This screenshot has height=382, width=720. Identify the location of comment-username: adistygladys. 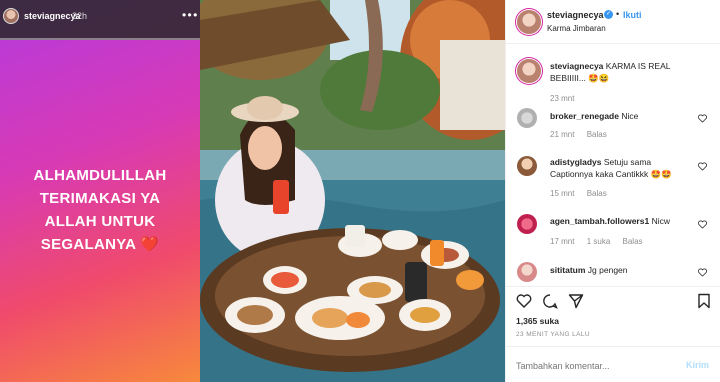
(576, 162).